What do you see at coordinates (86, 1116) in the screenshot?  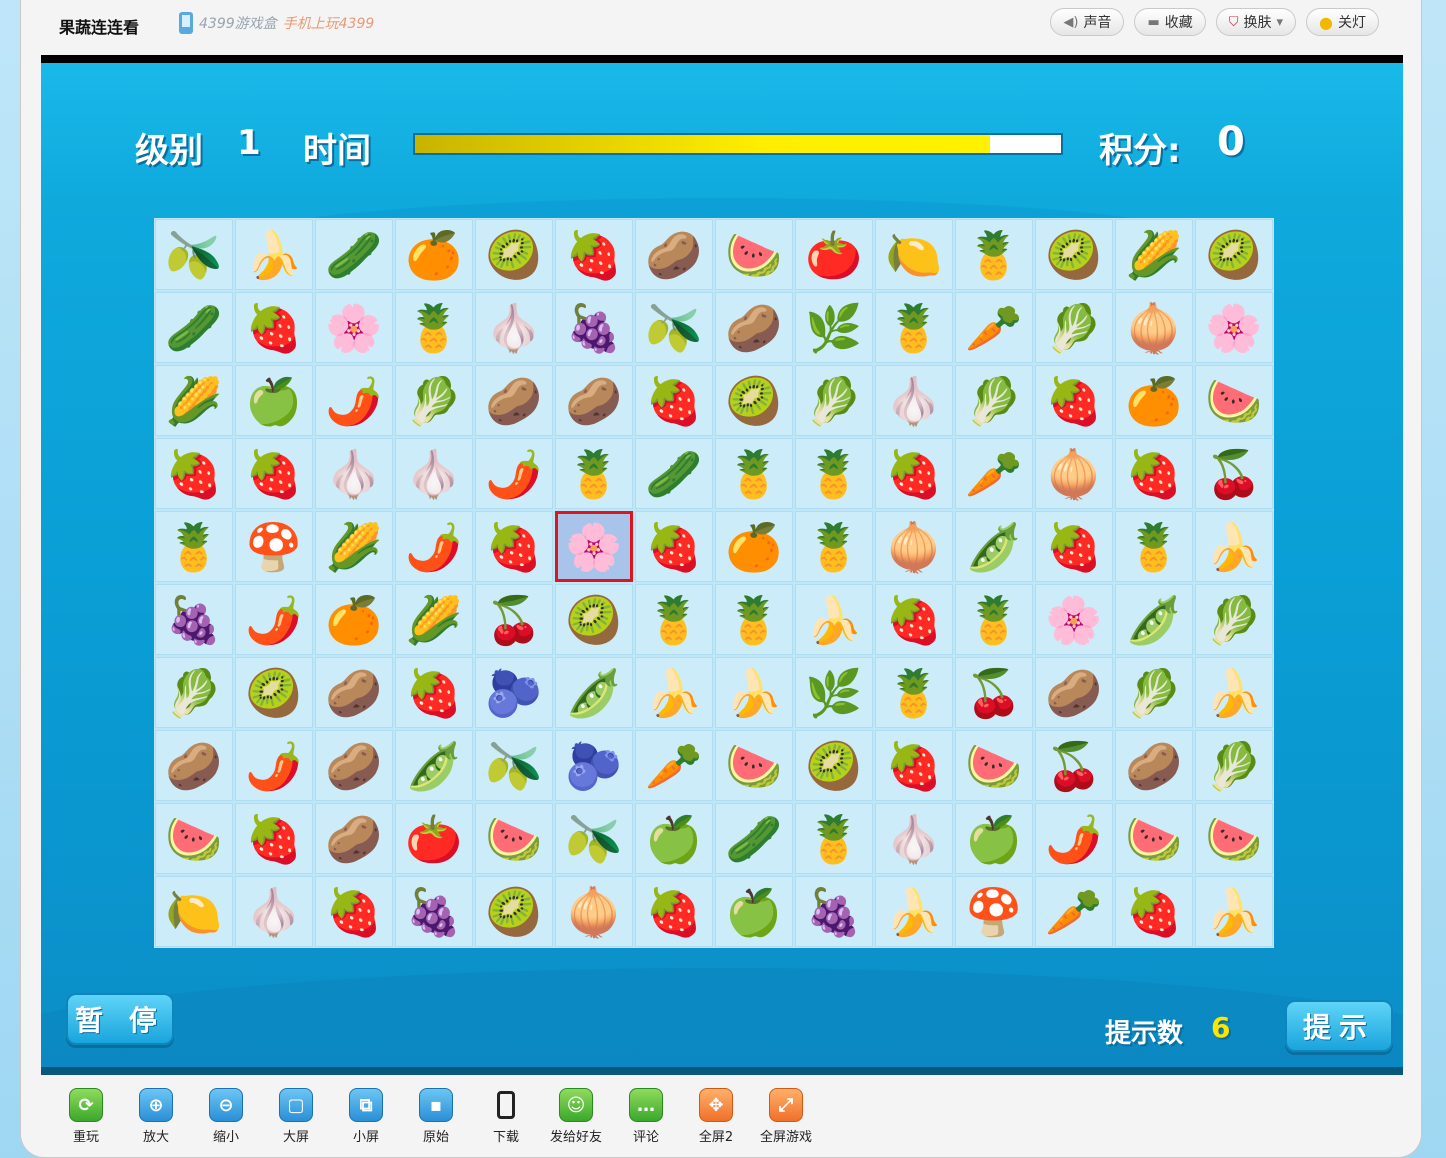 I see `toolbar-refresh-button: ⟳ 重玩` at bounding box center [86, 1116].